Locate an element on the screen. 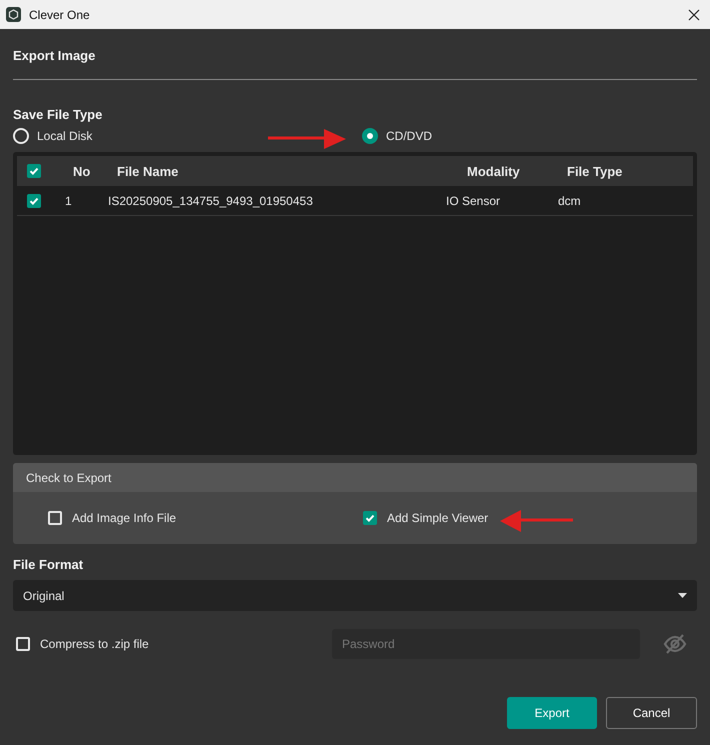 The width and height of the screenshot is (710, 745). caret-icon is located at coordinates (682, 595).